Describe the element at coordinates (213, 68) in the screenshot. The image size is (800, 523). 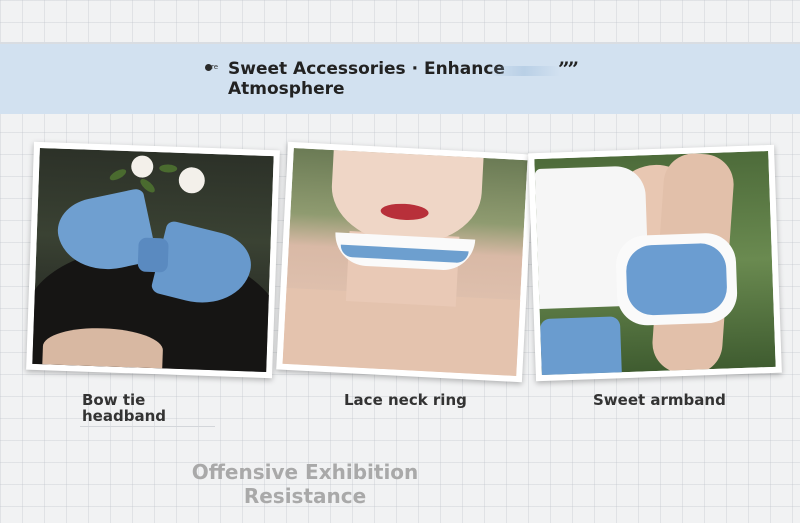
I see `quote-open-icon: re` at that location.